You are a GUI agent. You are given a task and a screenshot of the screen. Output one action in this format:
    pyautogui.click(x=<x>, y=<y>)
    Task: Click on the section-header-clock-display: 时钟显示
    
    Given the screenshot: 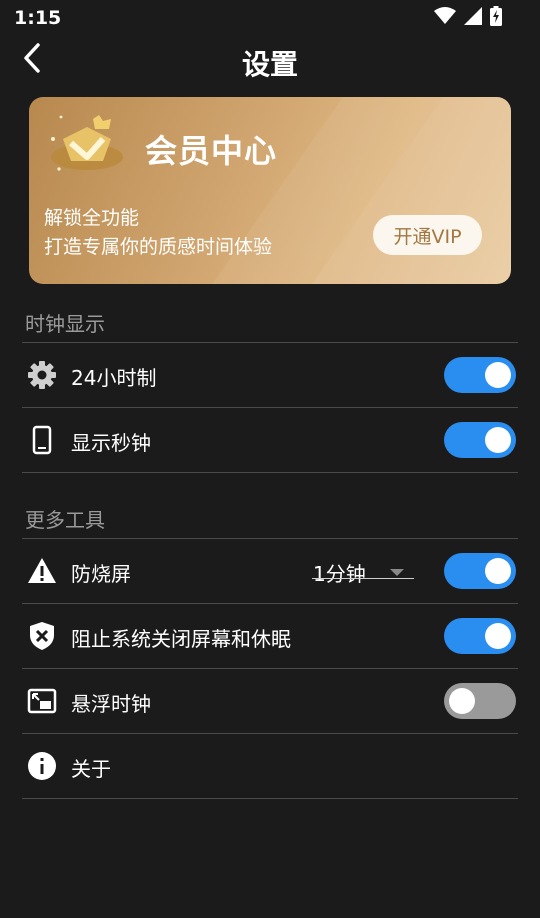 What is the action you would take?
    pyautogui.click(x=65, y=324)
    